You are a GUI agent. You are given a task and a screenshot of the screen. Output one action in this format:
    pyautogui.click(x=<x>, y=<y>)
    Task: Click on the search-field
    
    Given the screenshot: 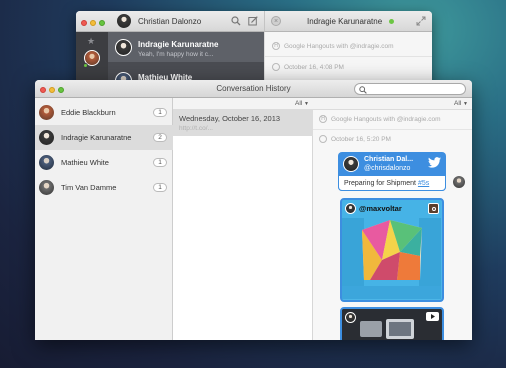 What is the action you would take?
    pyautogui.click(x=410, y=89)
    